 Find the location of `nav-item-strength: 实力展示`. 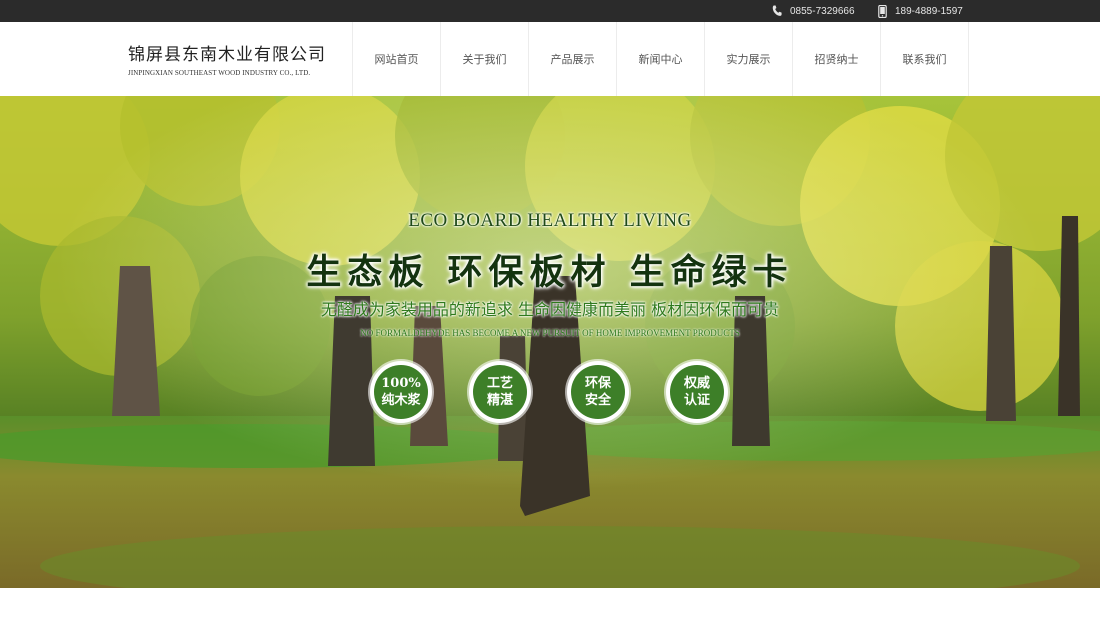

nav-item-strength: 实力展示 is located at coordinates (749, 59).